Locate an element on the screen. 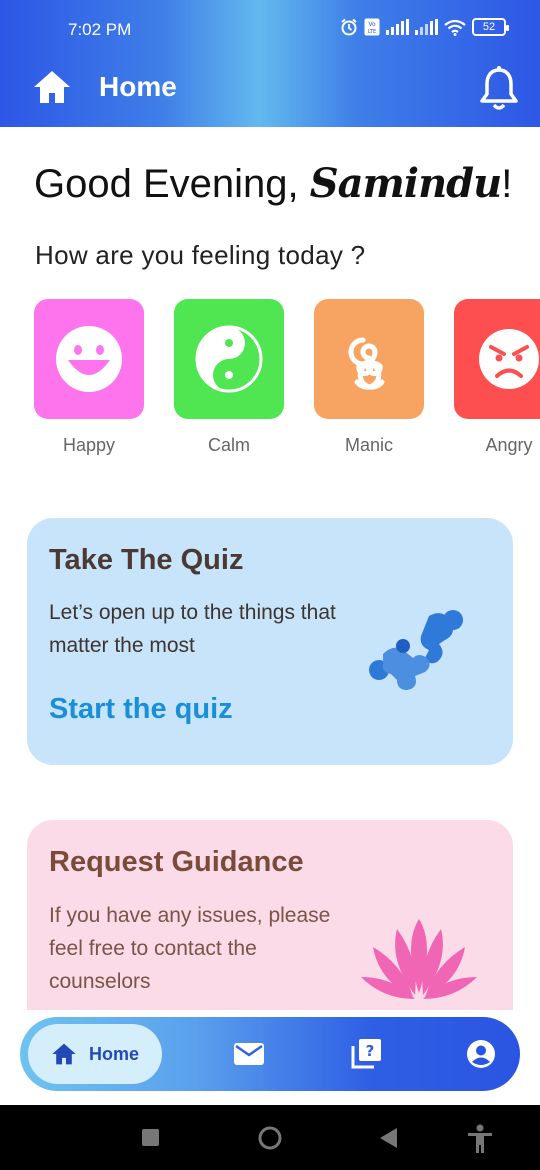 Image resolution: width=540 pixels, height=1170 pixels. svg-text: LTE is located at coordinates (372, 32).